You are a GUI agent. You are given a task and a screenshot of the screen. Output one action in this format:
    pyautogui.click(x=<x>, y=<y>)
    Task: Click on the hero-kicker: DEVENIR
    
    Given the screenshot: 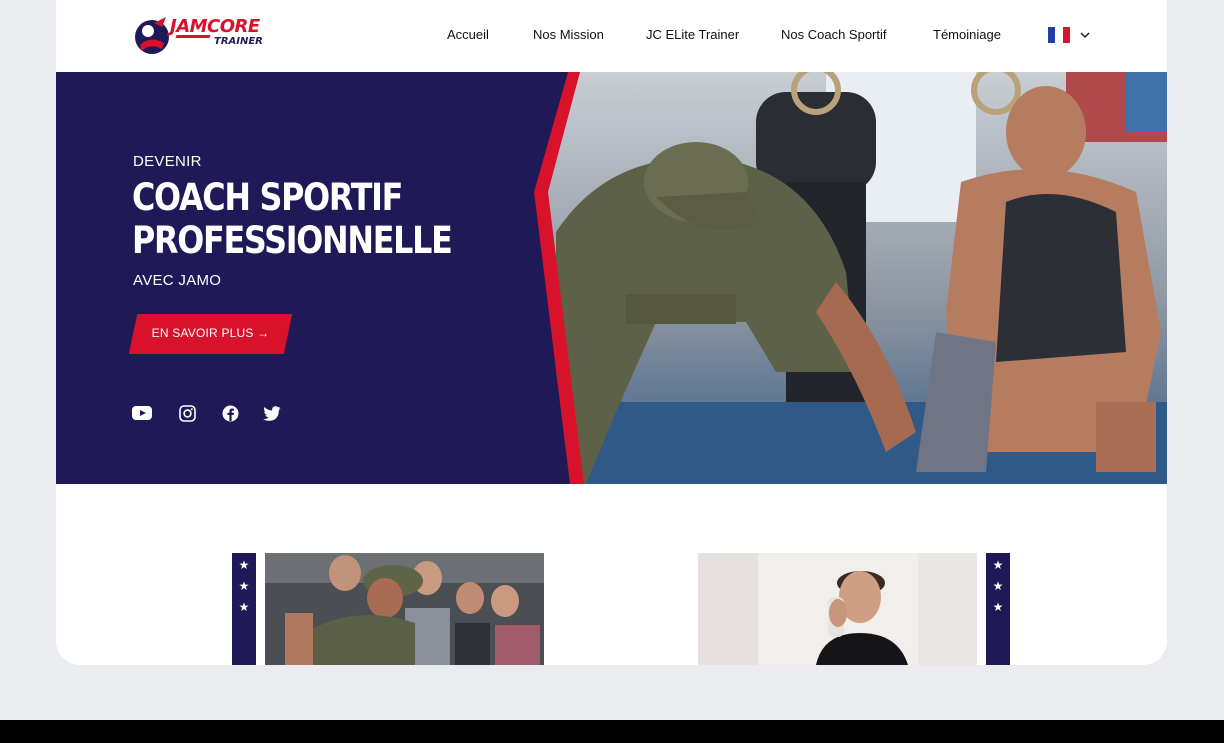 What is the action you would take?
    pyautogui.click(x=167, y=161)
    